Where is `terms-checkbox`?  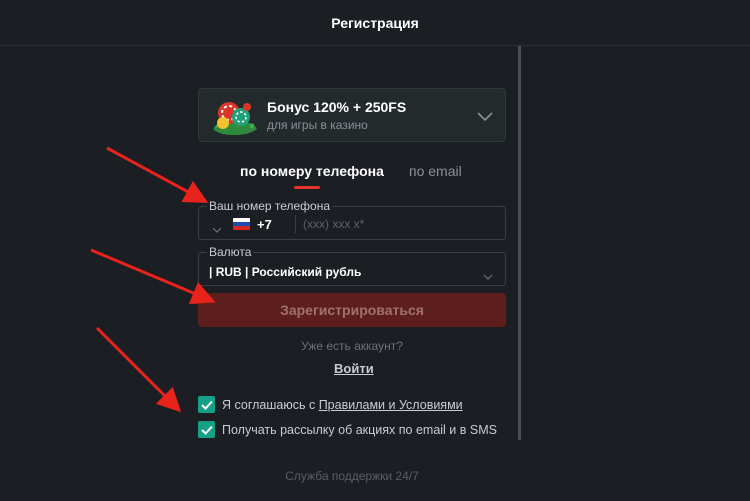
terms-checkbox is located at coordinates (206, 404).